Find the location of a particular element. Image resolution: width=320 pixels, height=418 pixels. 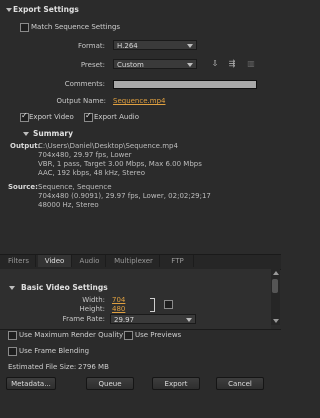

export-button: Export is located at coordinates (176, 383).